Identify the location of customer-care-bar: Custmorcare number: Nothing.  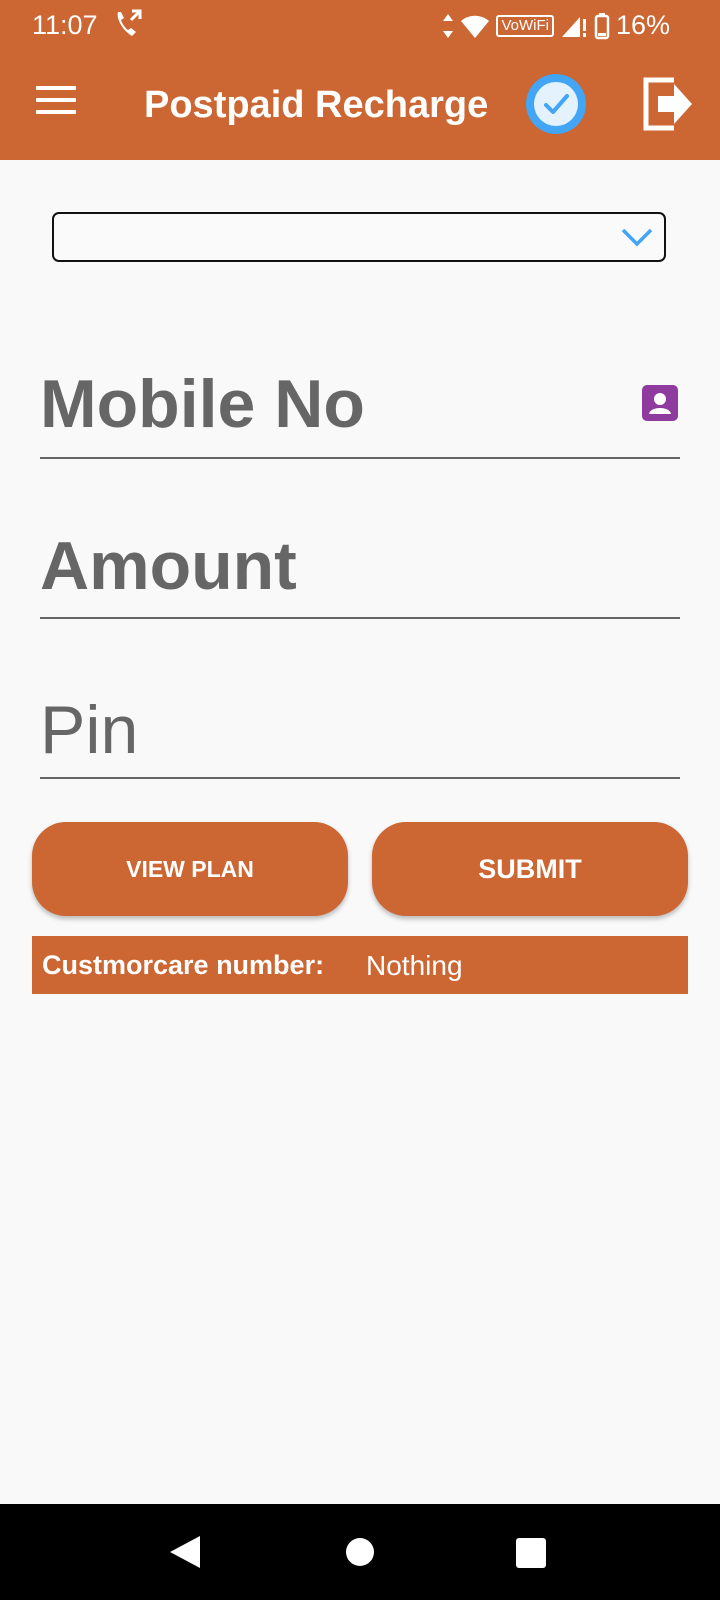
(360, 965).